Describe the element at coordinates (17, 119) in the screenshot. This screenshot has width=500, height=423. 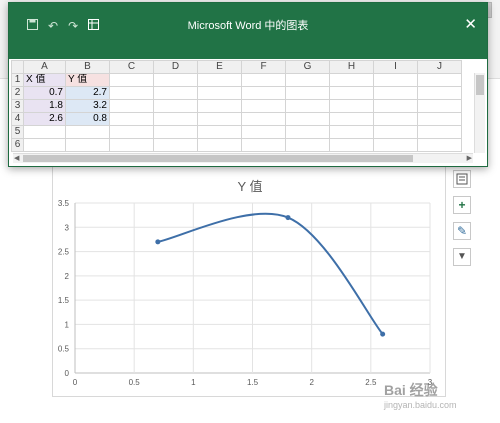
I see `row-header: 4` at that location.